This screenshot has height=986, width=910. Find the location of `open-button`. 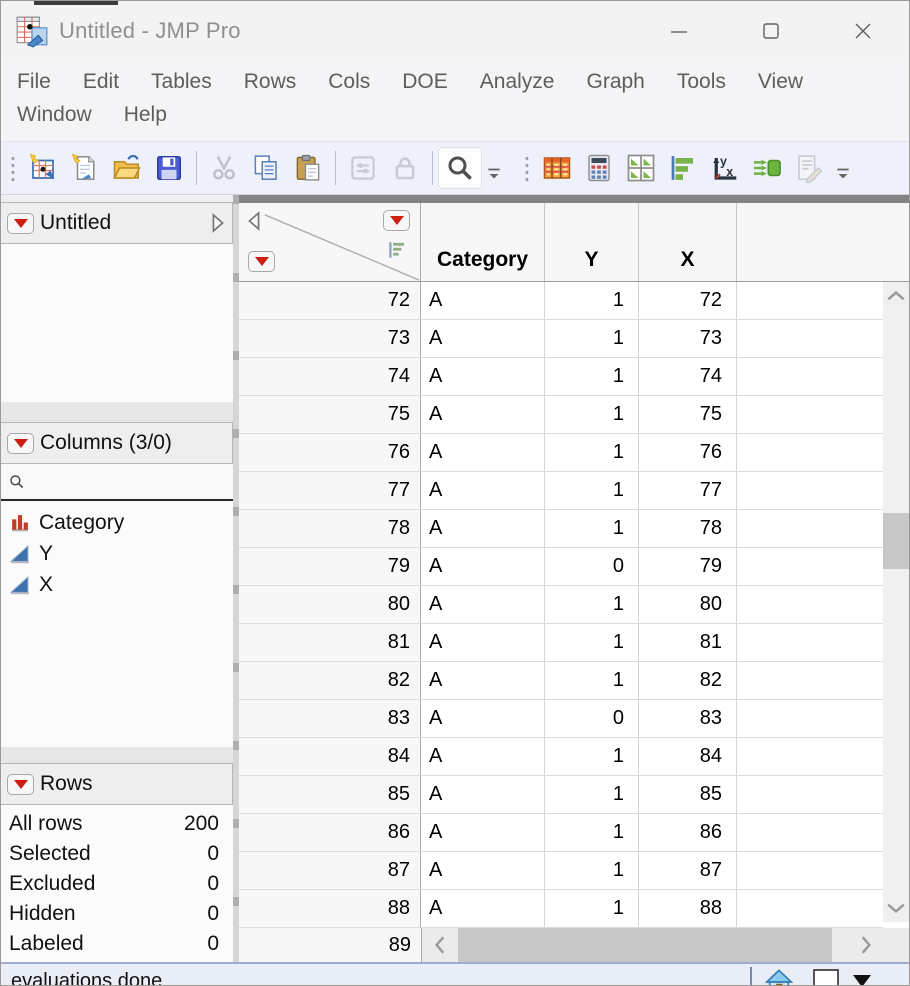

open-button is located at coordinates (127, 168).